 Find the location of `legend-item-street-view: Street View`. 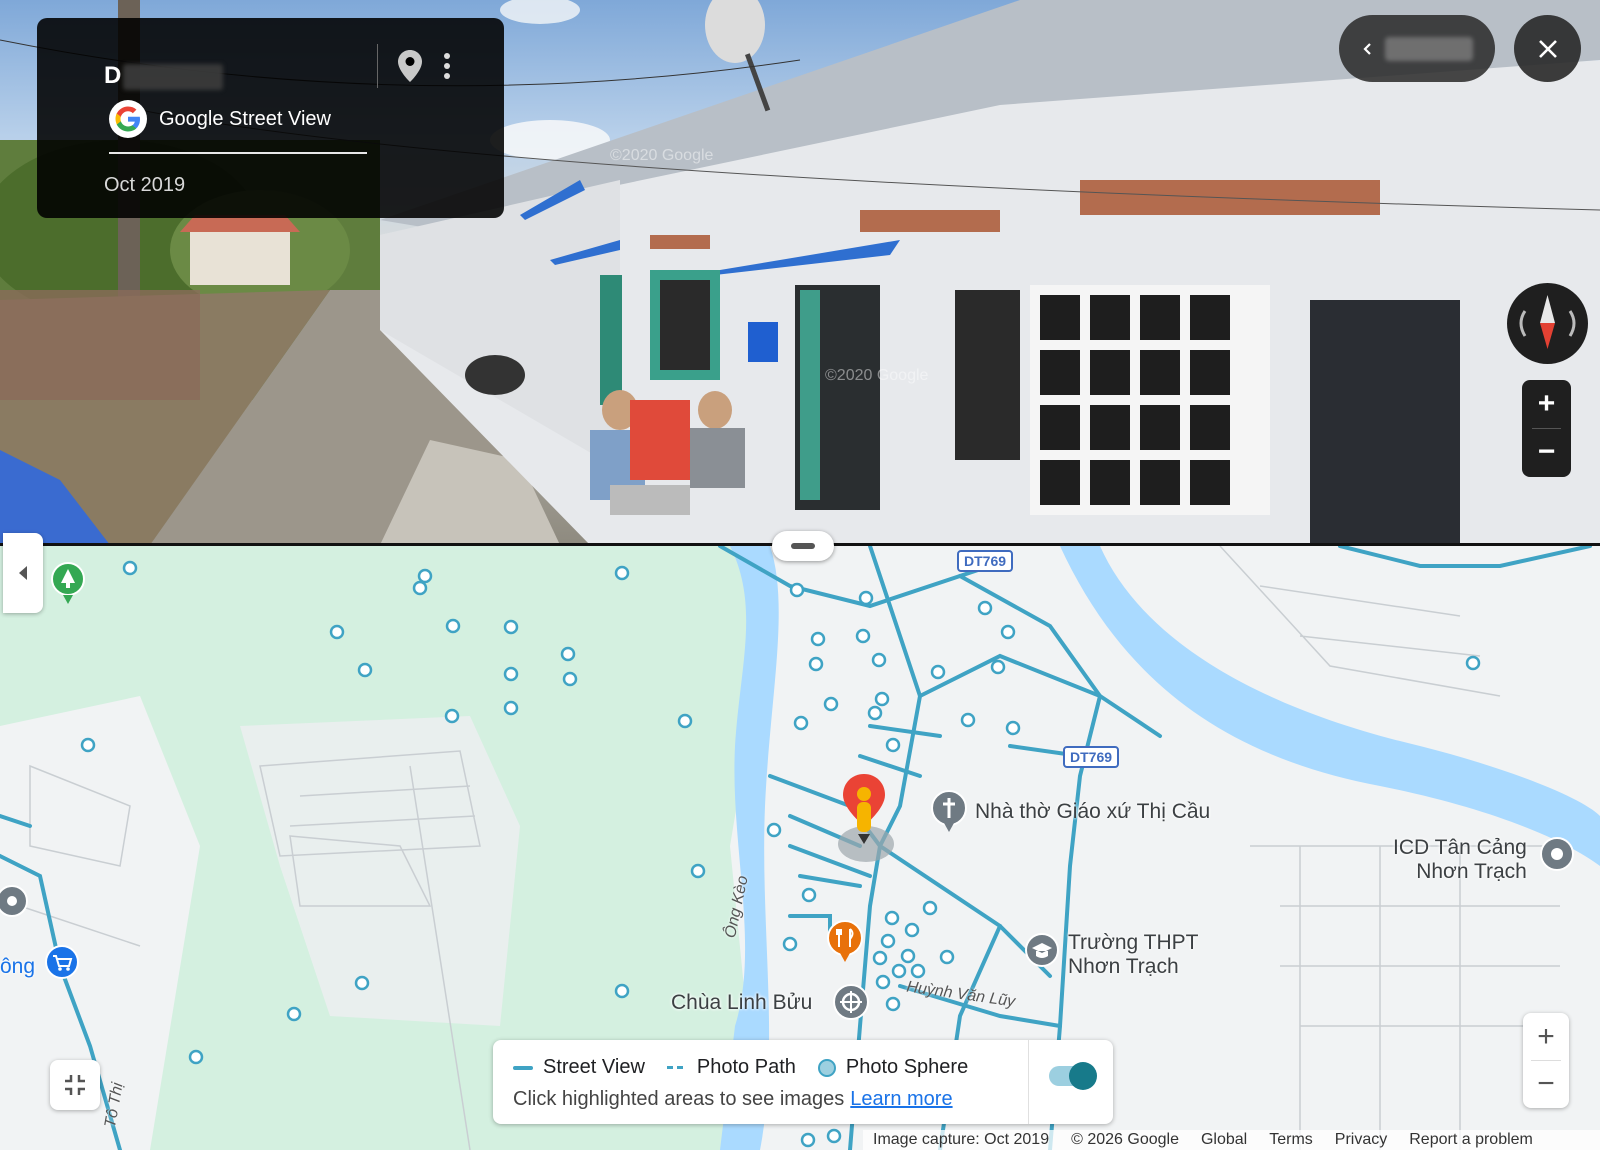

legend-item-street-view: Street View is located at coordinates (579, 1067).